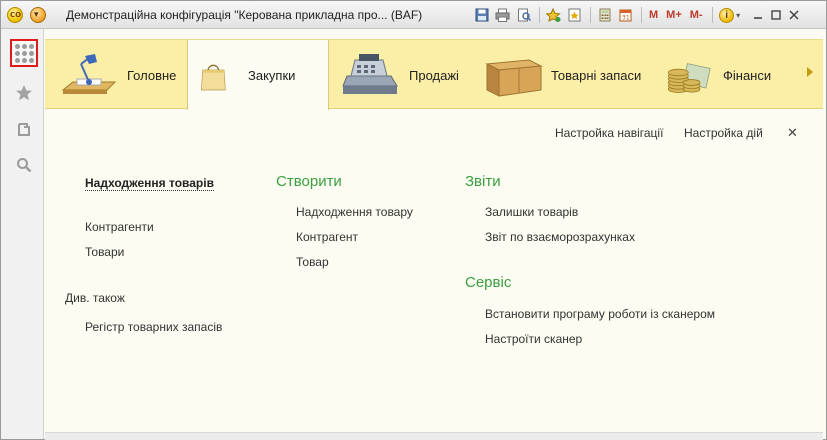 The height and width of the screenshot is (440, 827). I want to click on preview-icon, so click(523, 15).